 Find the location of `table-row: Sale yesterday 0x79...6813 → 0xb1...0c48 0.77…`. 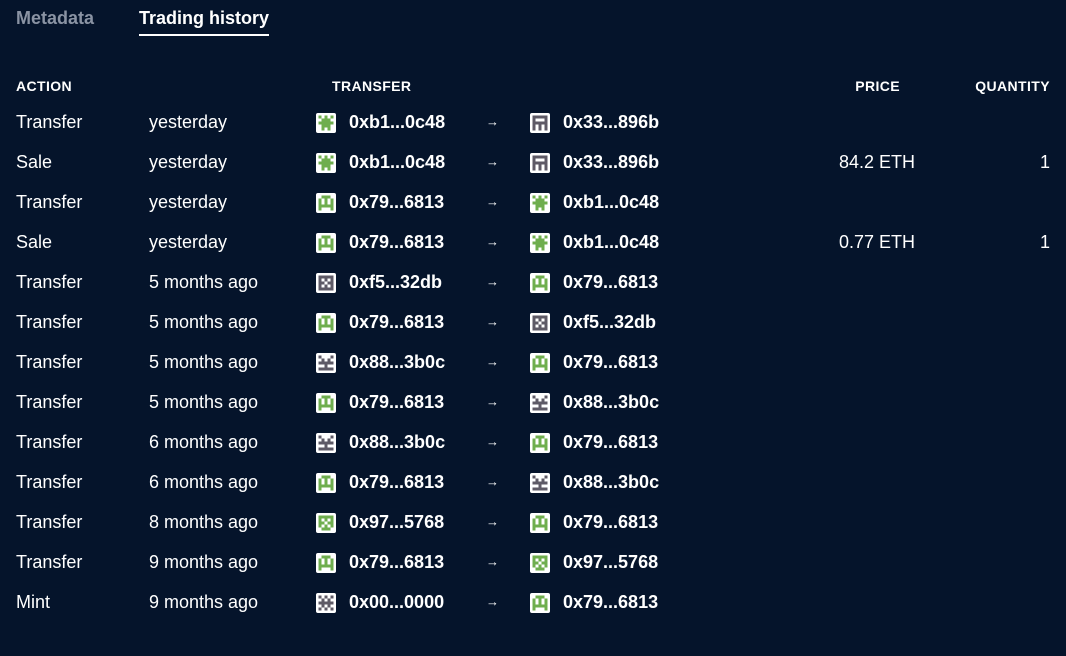

table-row: Sale yesterday 0x79...6813 → 0xb1...0c48 0.77… is located at coordinates (533, 242).